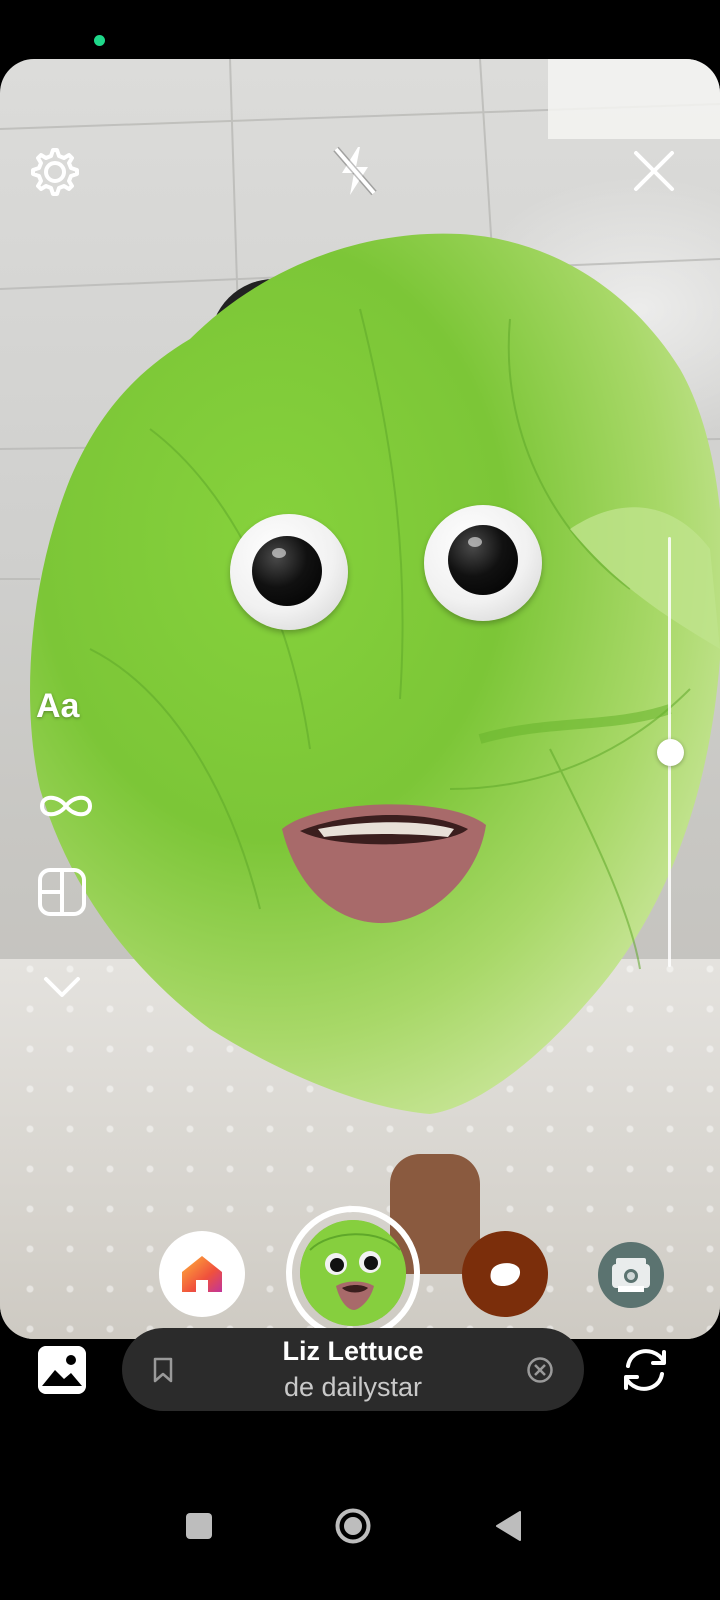 The width and height of the screenshot is (720, 1600). What do you see at coordinates (508, 1526) in the screenshot?
I see `nav-back-button` at bounding box center [508, 1526].